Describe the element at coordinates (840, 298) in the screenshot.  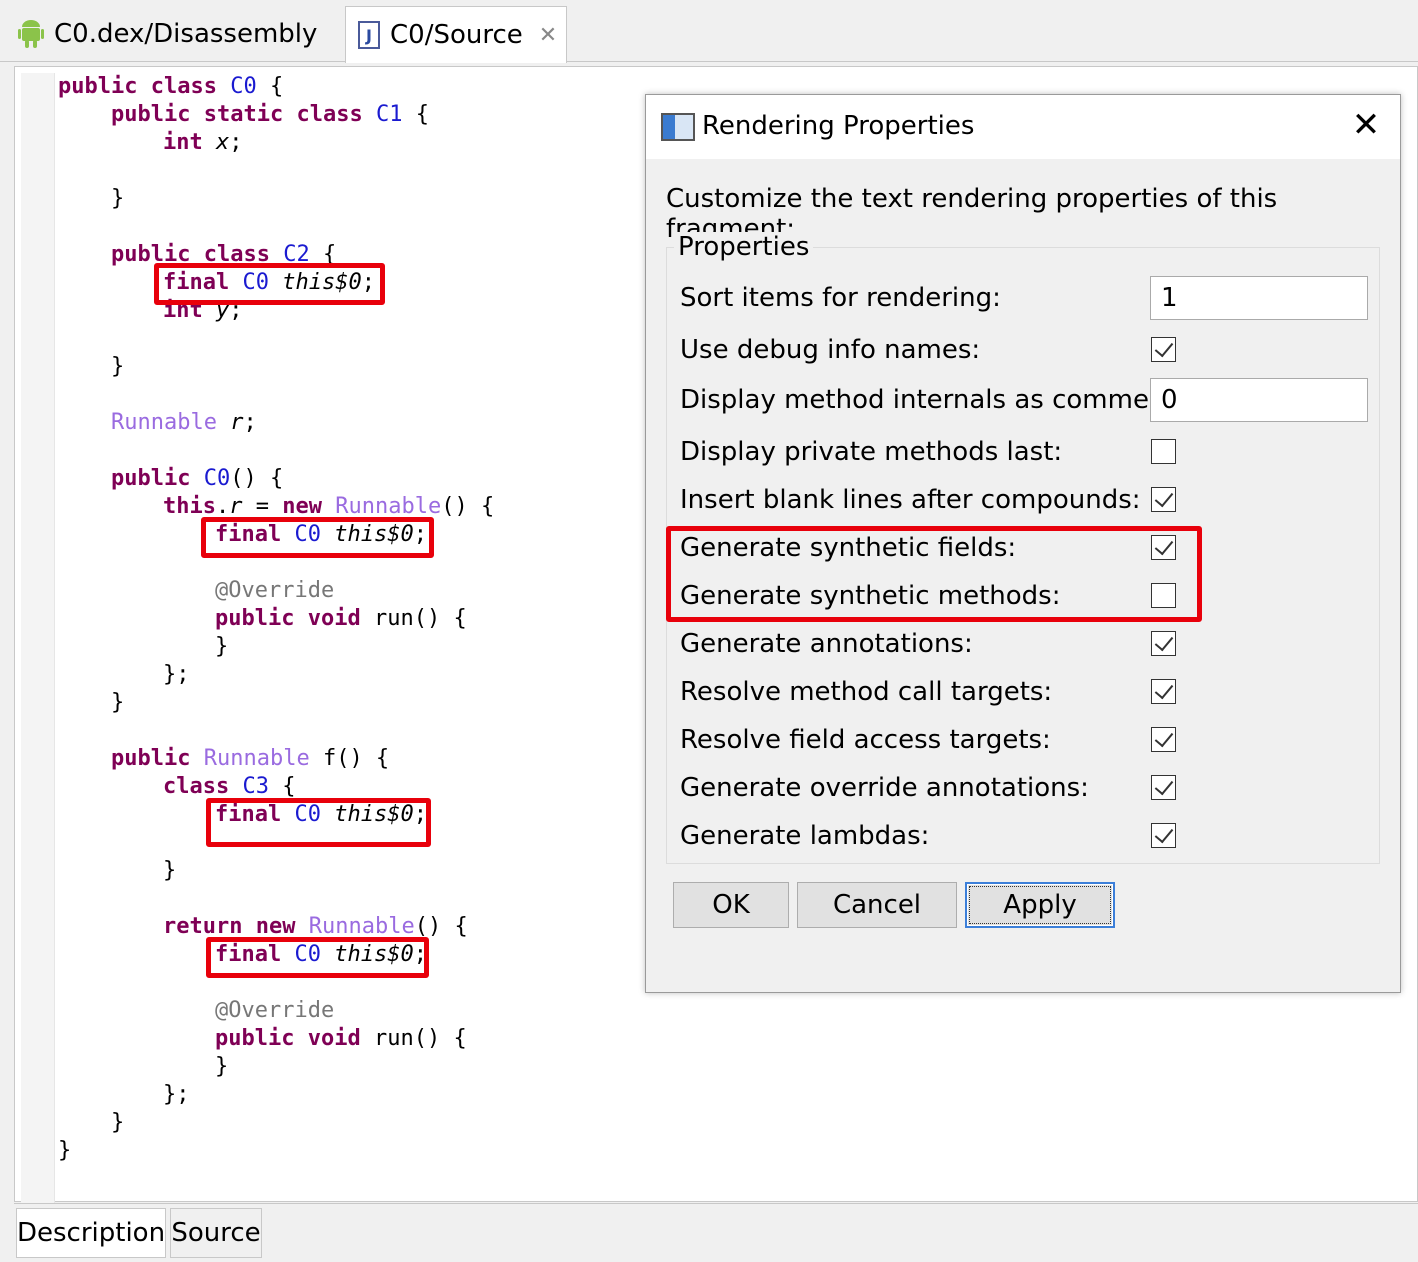
I see `property-label: Sort items for rendering:` at that location.